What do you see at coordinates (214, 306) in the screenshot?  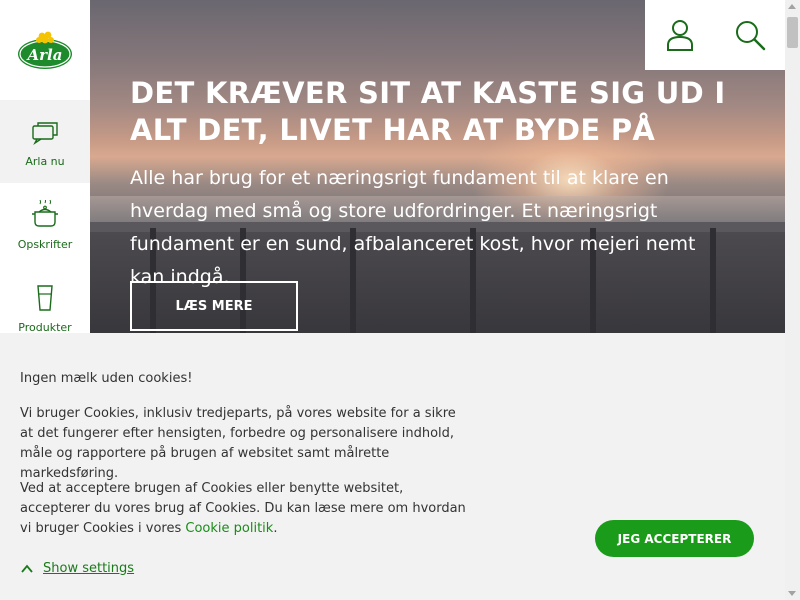 I see `read-more-button: LÆS MERE` at bounding box center [214, 306].